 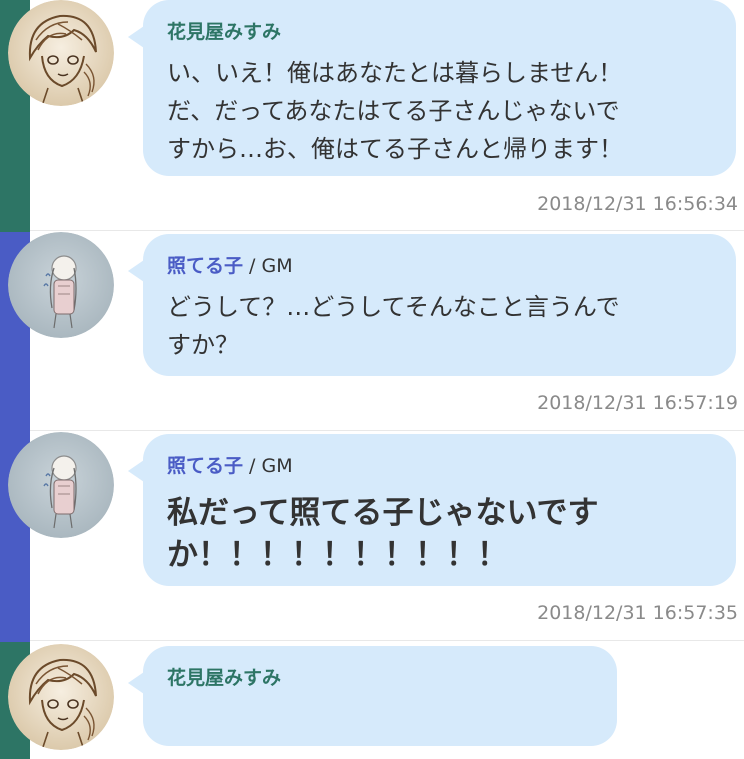 What do you see at coordinates (637, 613) in the screenshot?
I see `timestamp: 2018/12/31 16:57:35` at bounding box center [637, 613].